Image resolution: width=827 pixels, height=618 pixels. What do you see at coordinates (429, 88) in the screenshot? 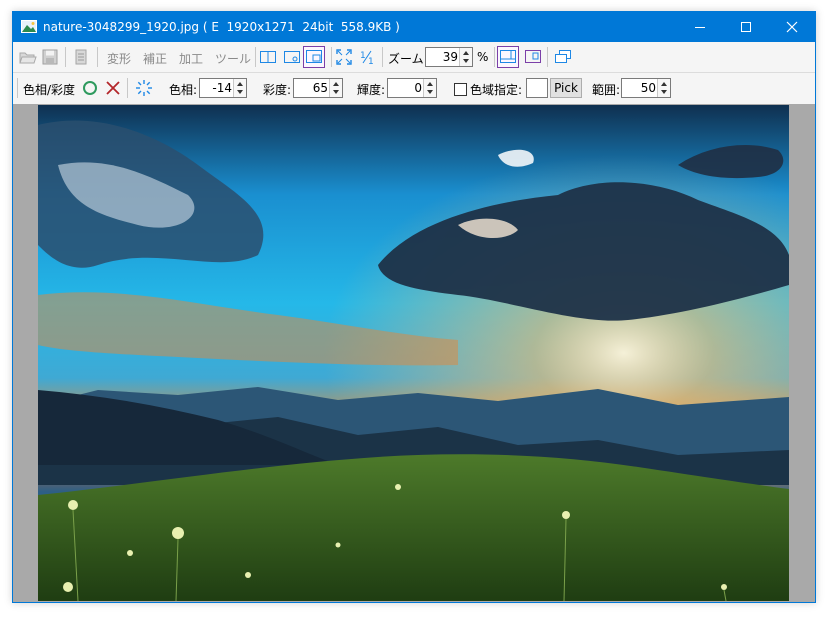
I see `brightness-spin-arrows` at bounding box center [429, 88].